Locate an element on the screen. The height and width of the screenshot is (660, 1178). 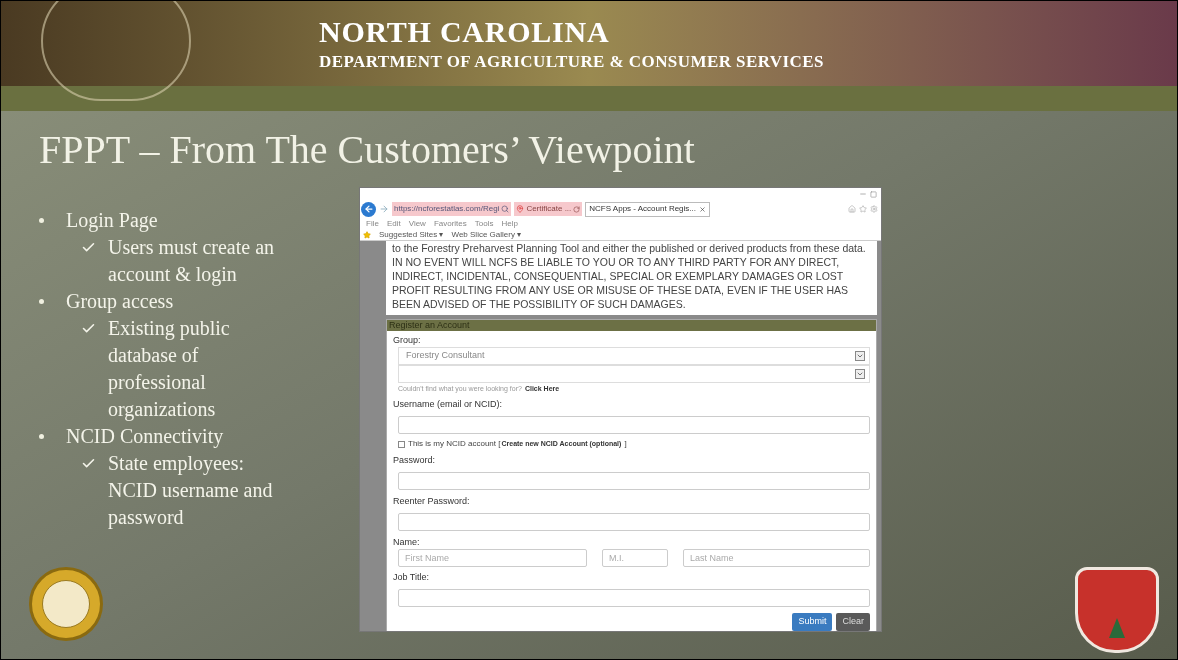
close-icon is located at coordinates (702, 209).